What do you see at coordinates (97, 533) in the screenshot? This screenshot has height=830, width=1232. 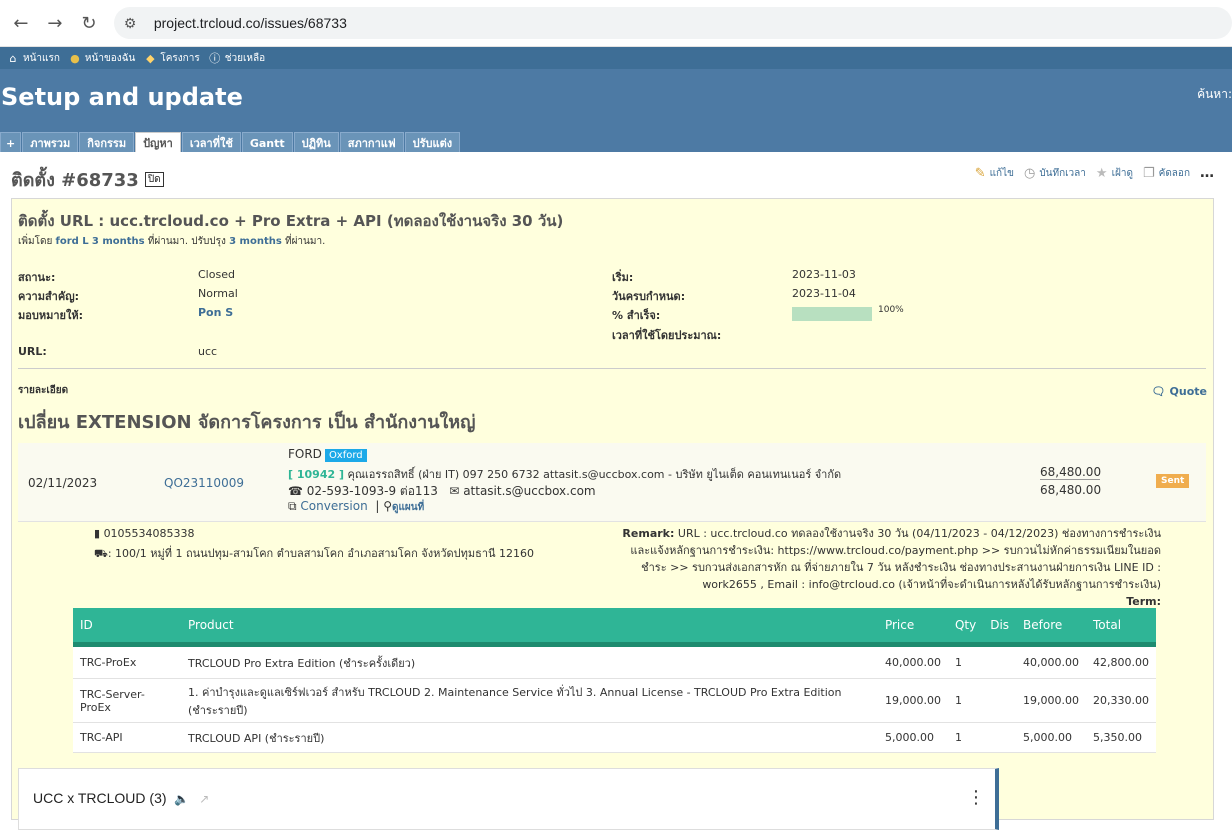 I see `barcode-icon: ▮` at bounding box center [97, 533].